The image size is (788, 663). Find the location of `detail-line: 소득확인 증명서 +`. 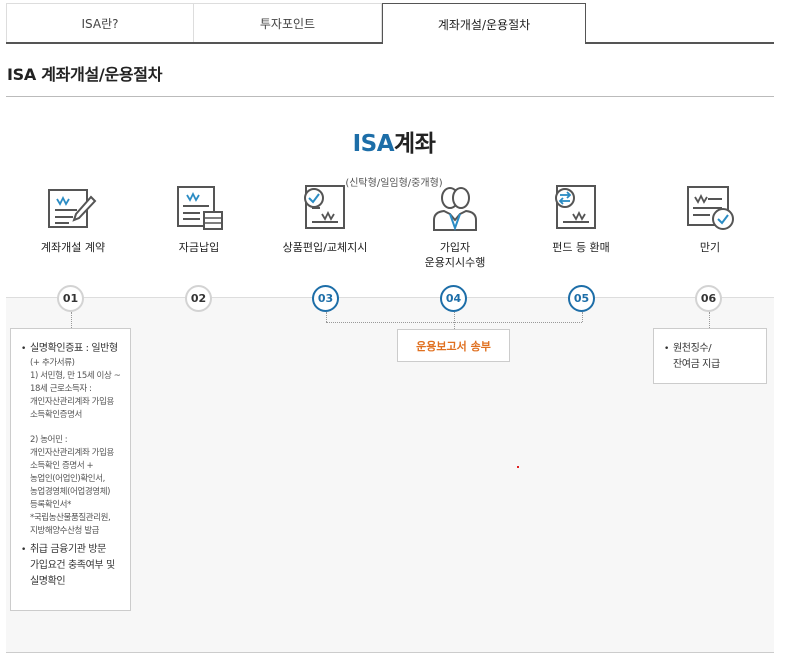

detail-line: 소득확인 증명서 + is located at coordinates (62, 466).